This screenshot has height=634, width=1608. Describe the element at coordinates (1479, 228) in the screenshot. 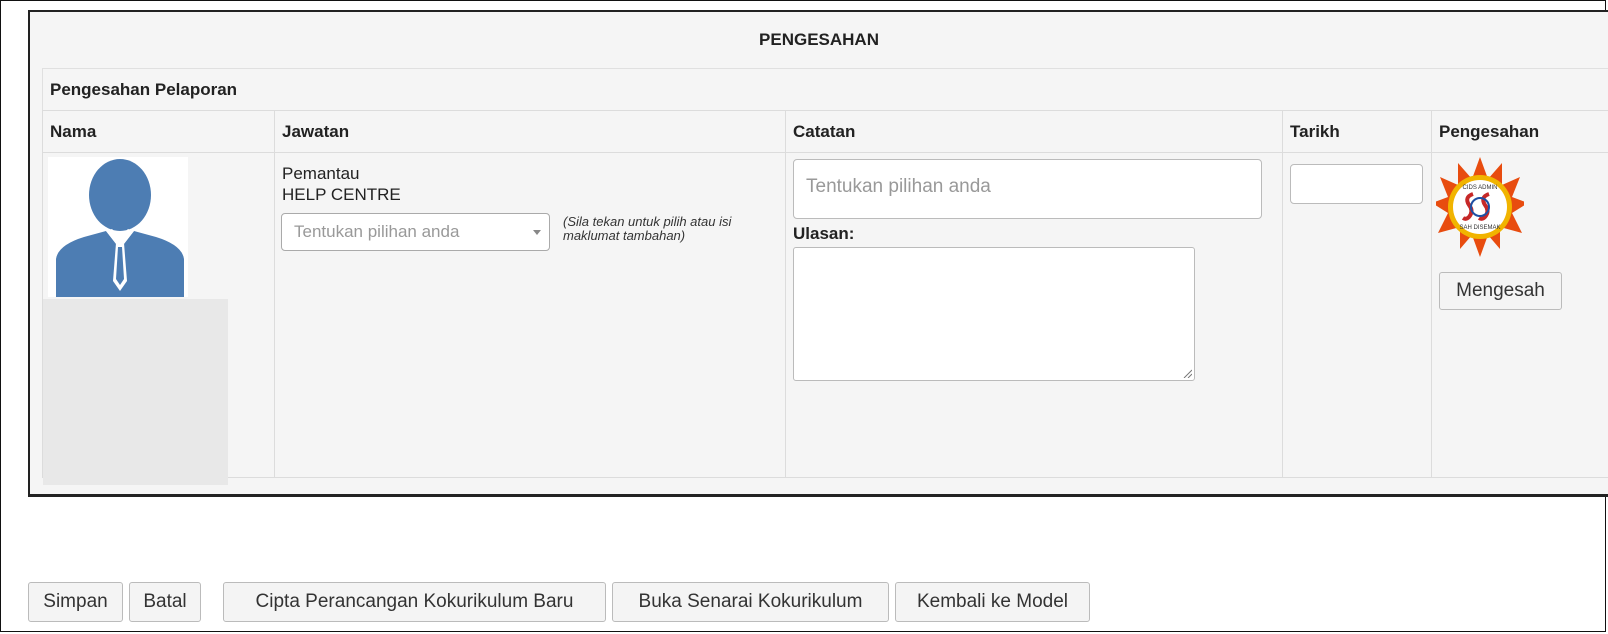

I see `stamp-text-bottom: SAH DISEMAK` at that location.